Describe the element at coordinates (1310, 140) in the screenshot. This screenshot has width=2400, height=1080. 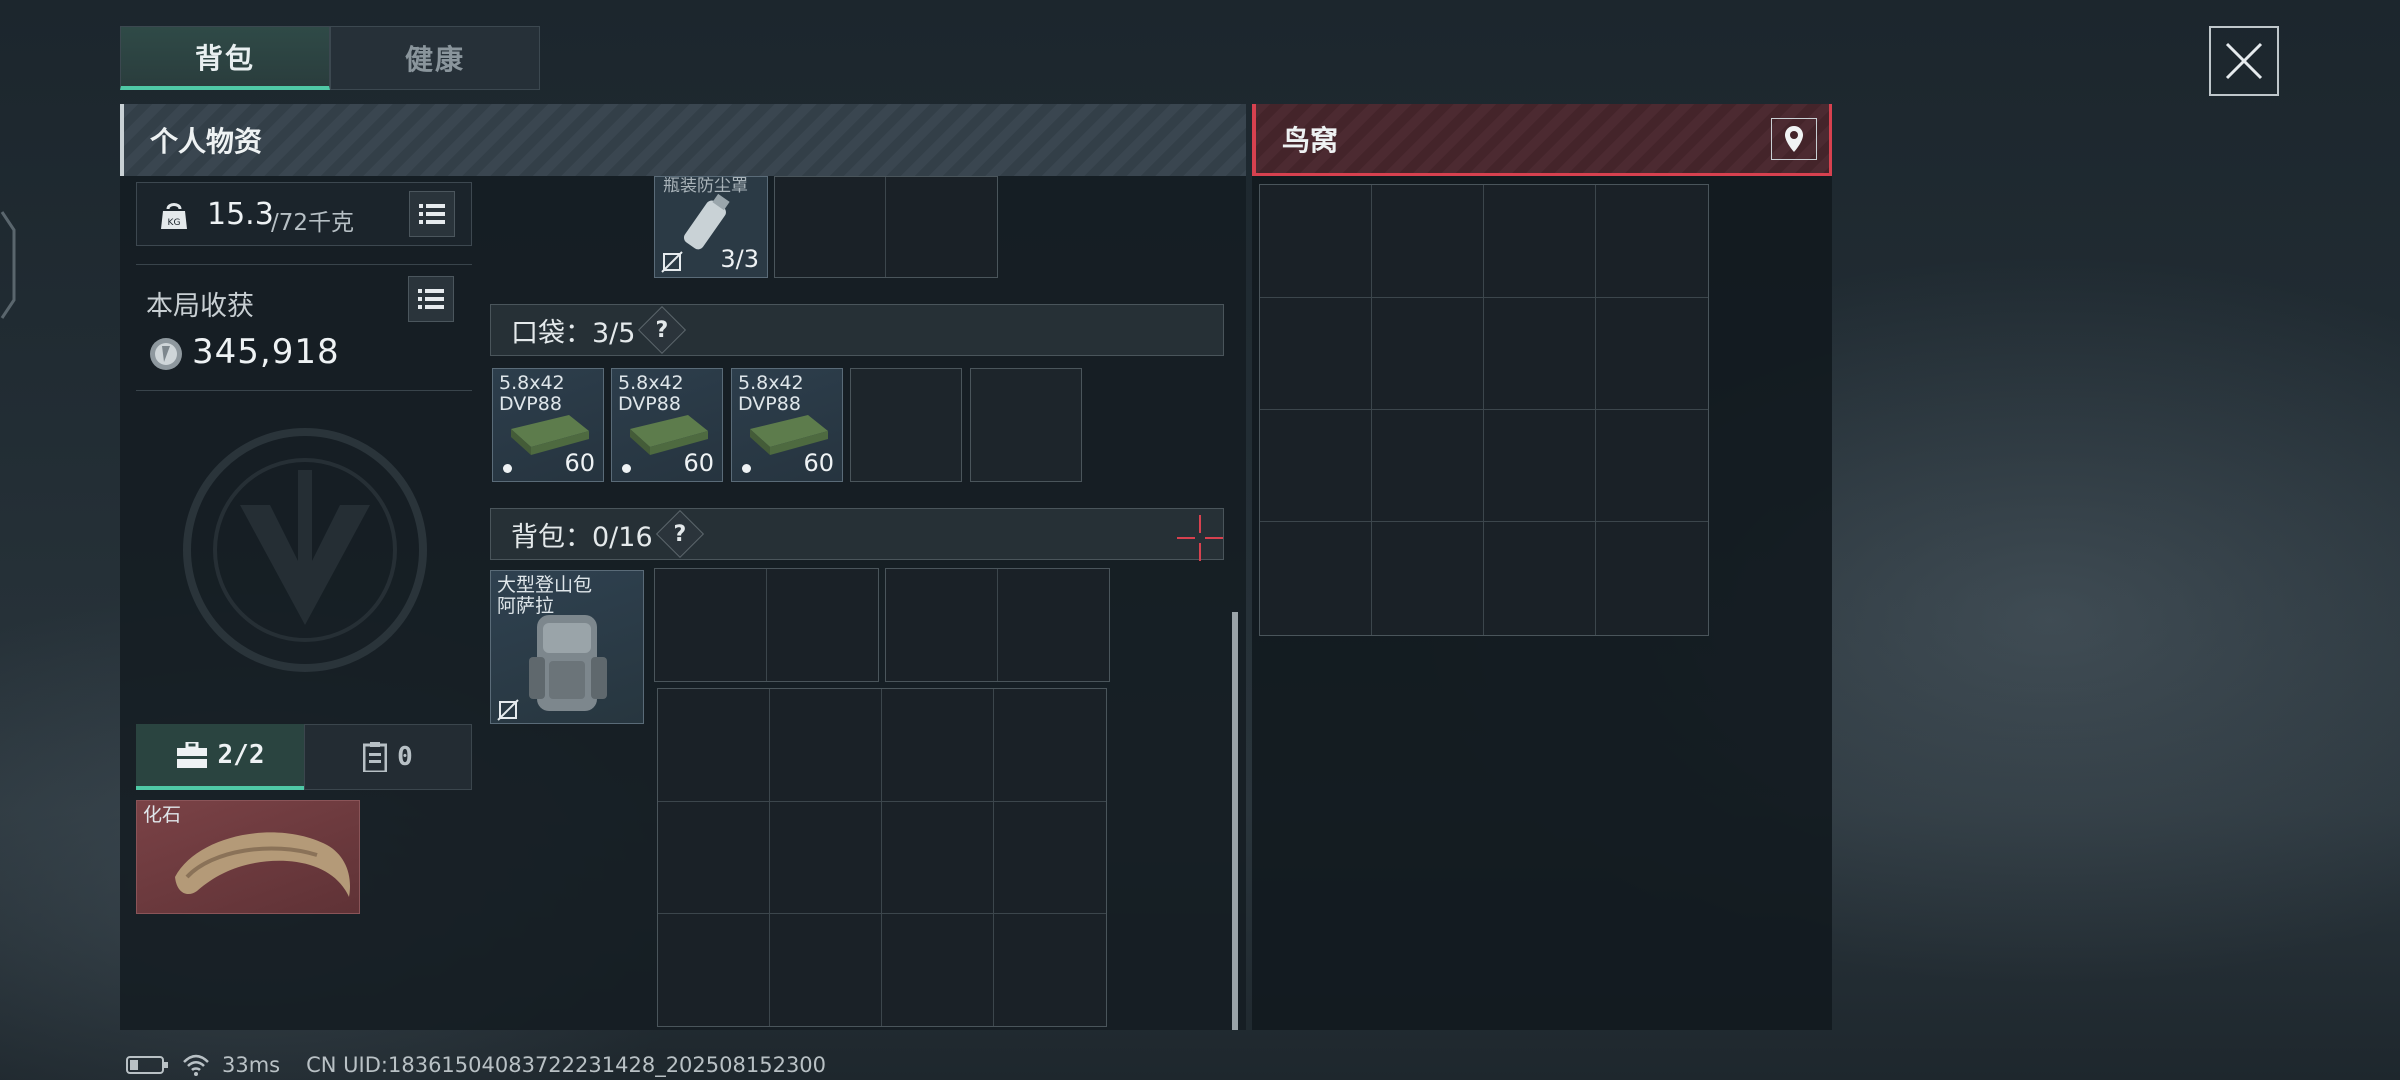
I see `nest-panel-title: 鸟窝` at that location.